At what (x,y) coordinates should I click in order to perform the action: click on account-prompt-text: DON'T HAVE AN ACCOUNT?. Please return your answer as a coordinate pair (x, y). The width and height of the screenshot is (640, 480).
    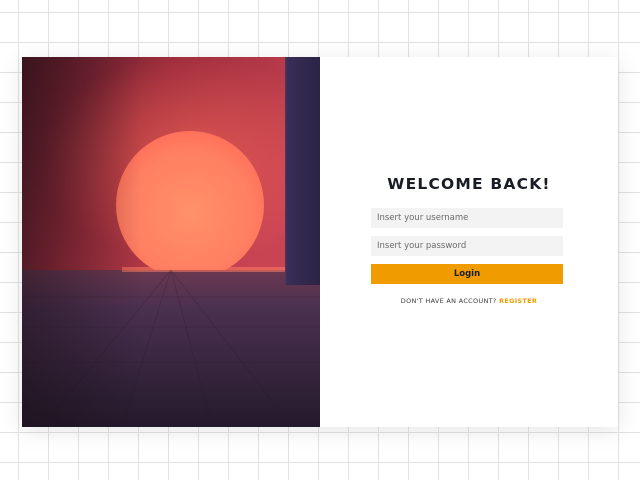
    Looking at the image, I should click on (448, 301).